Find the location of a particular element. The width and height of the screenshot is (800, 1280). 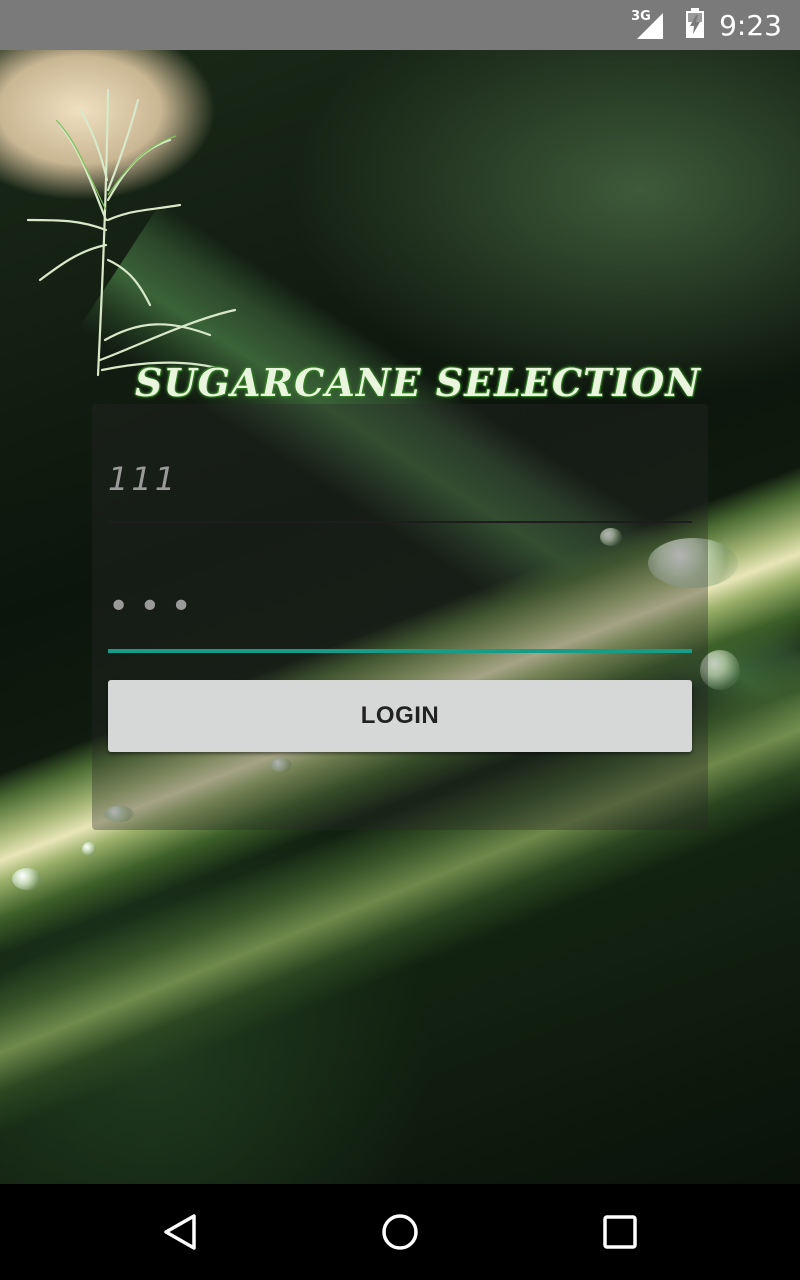

home-icon is located at coordinates (400, 1232).